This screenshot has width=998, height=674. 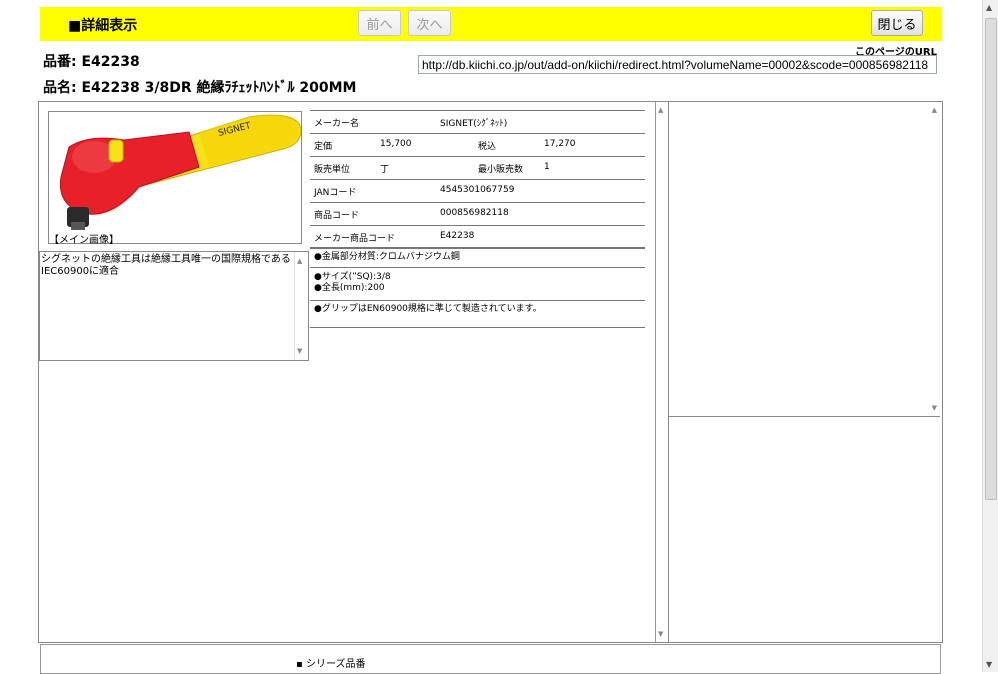 I want to click on spec-label: 税込, so click(x=487, y=147).